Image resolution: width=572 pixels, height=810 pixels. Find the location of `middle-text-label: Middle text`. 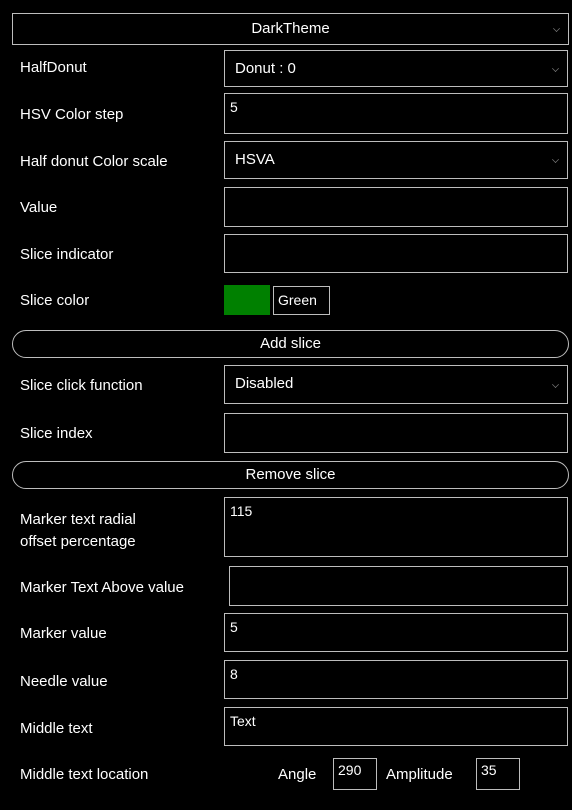

middle-text-label: Middle text is located at coordinates (56, 728).